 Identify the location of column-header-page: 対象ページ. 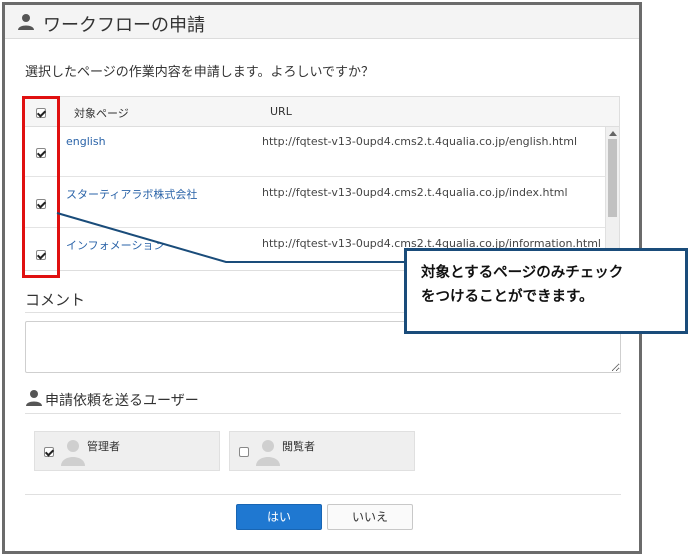
(101, 113).